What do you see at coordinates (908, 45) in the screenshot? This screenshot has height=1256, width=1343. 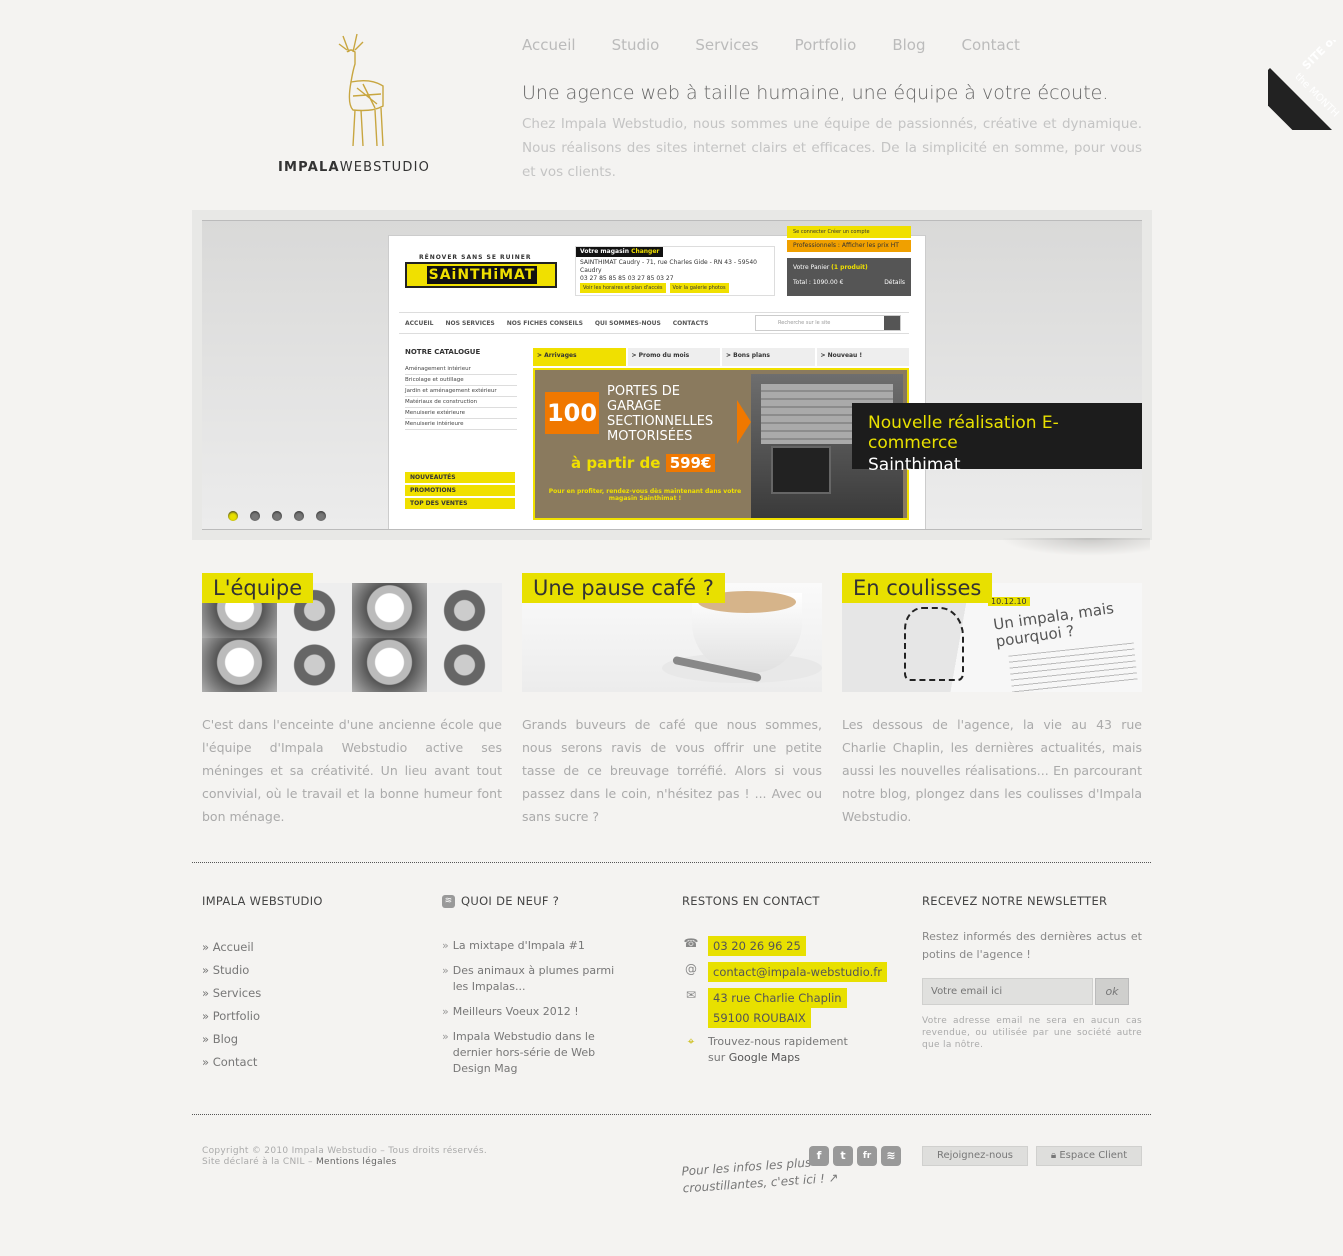 I see `nav-item-blog: Blog` at bounding box center [908, 45].